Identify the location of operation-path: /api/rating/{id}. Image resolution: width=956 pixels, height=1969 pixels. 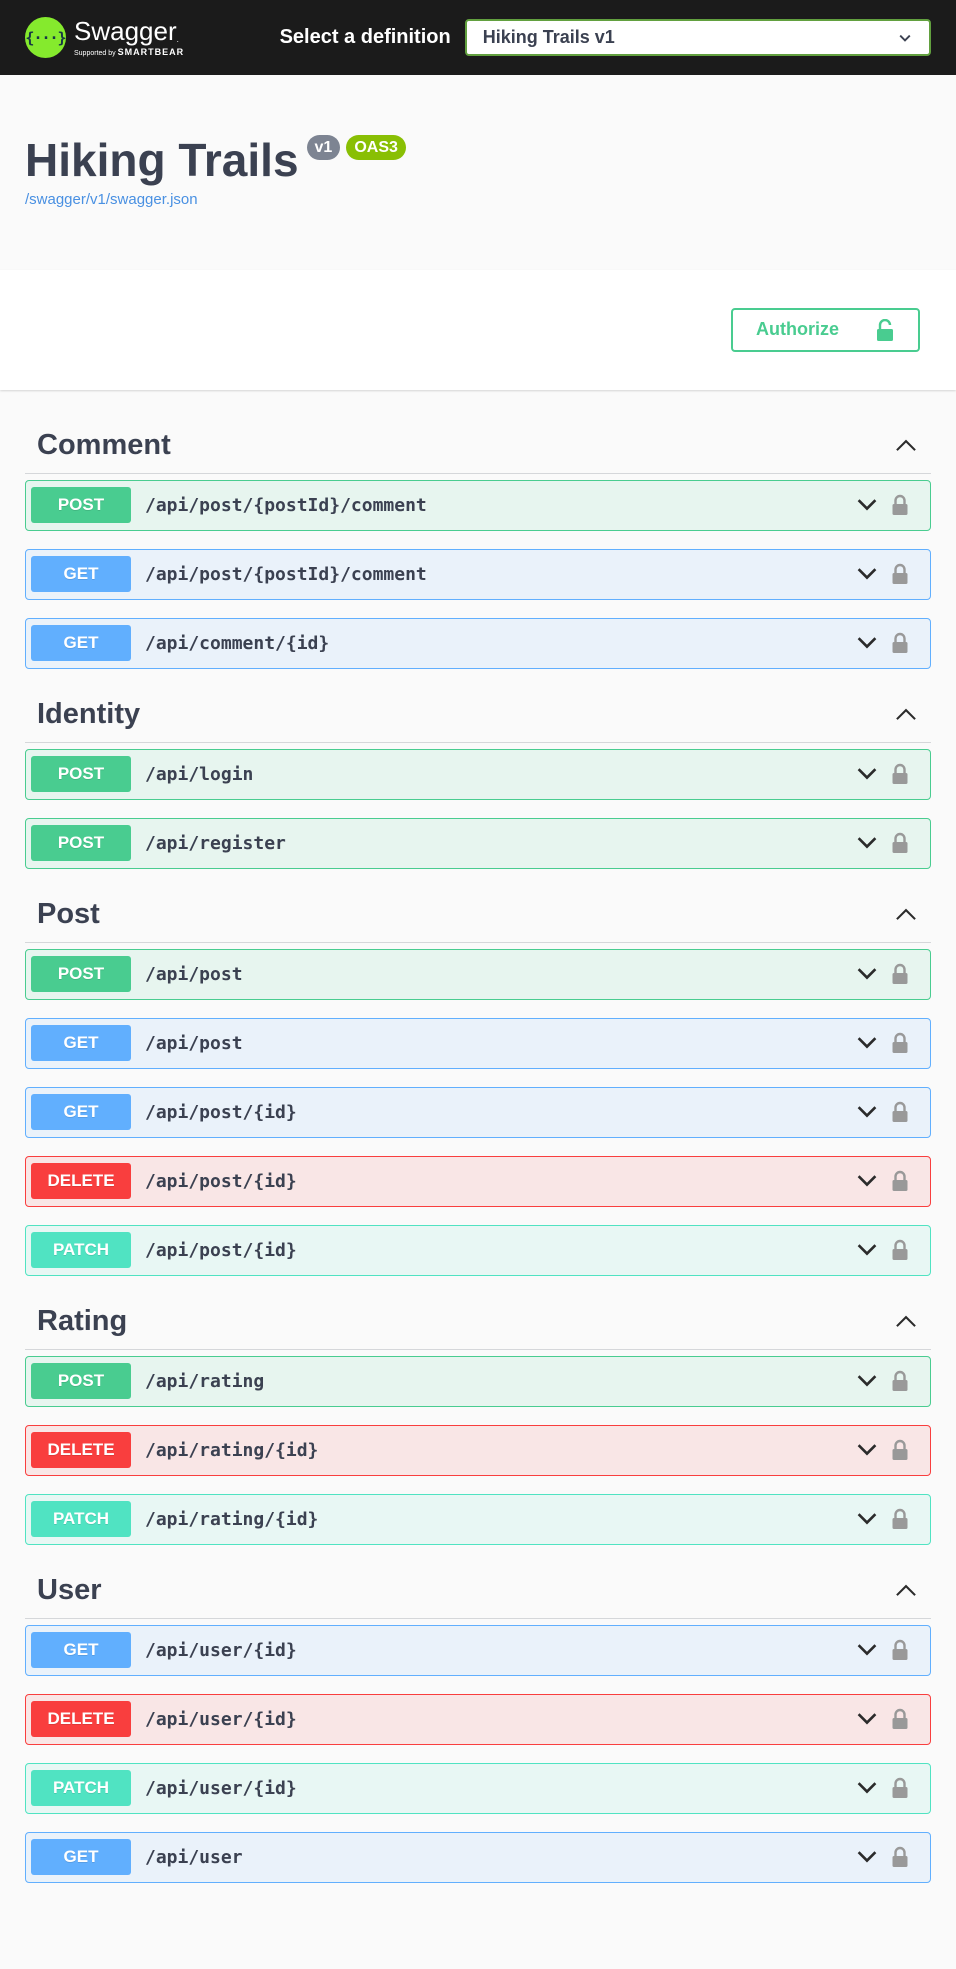
(232, 1519).